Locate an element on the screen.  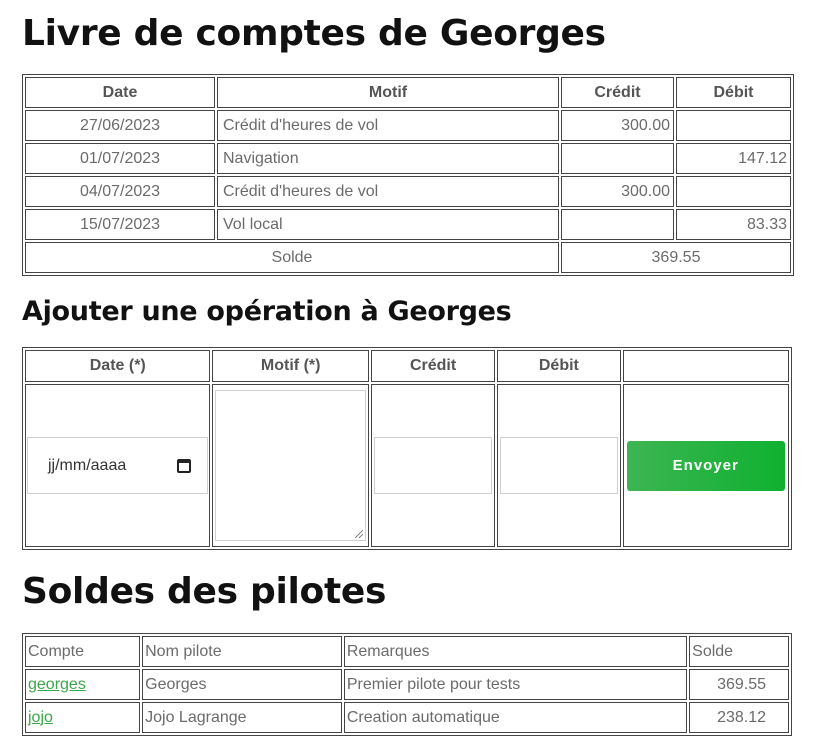
cell-date: 27/06/2023 is located at coordinates (120, 125).